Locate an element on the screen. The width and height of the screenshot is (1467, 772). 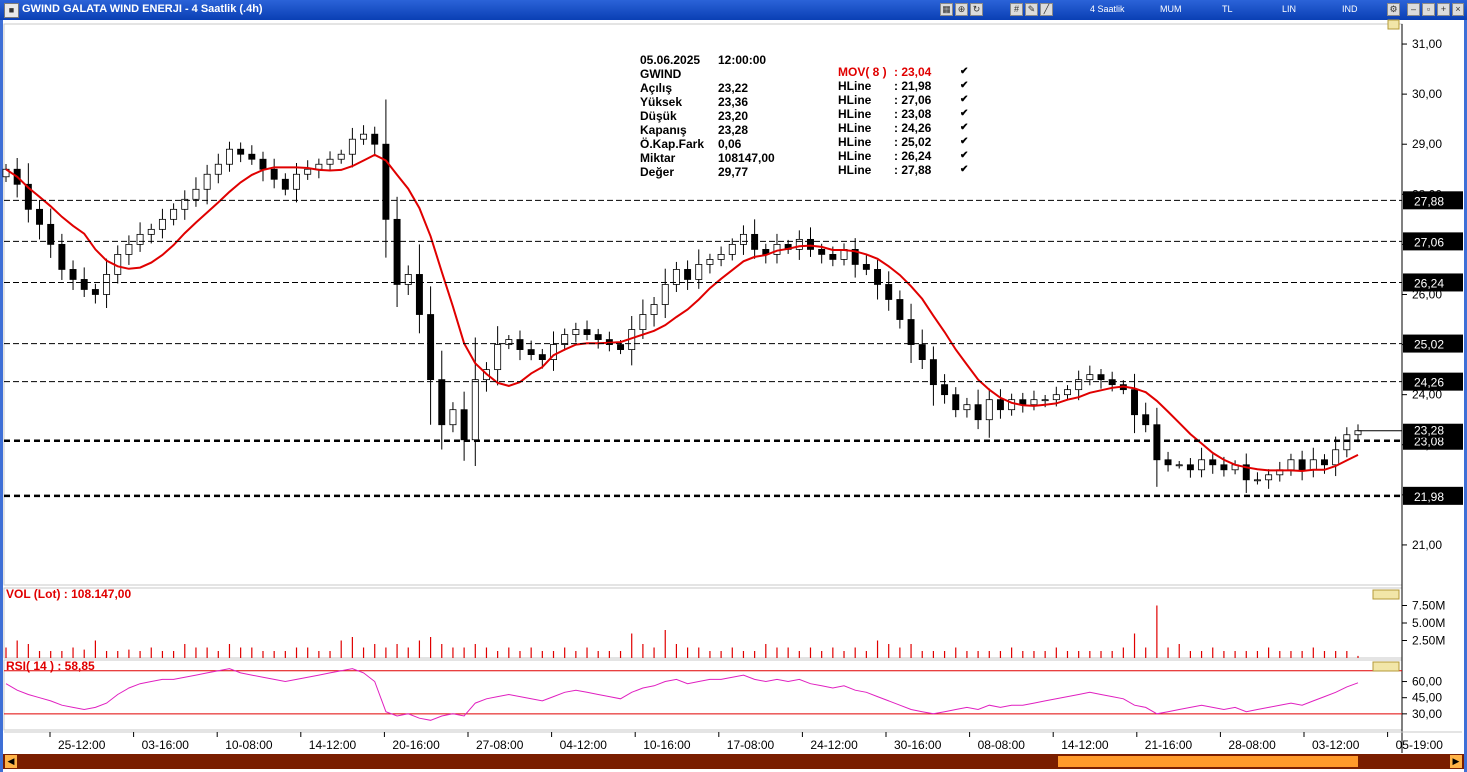
indicator-value: : 23,08 is located at coordinates (913, 114).